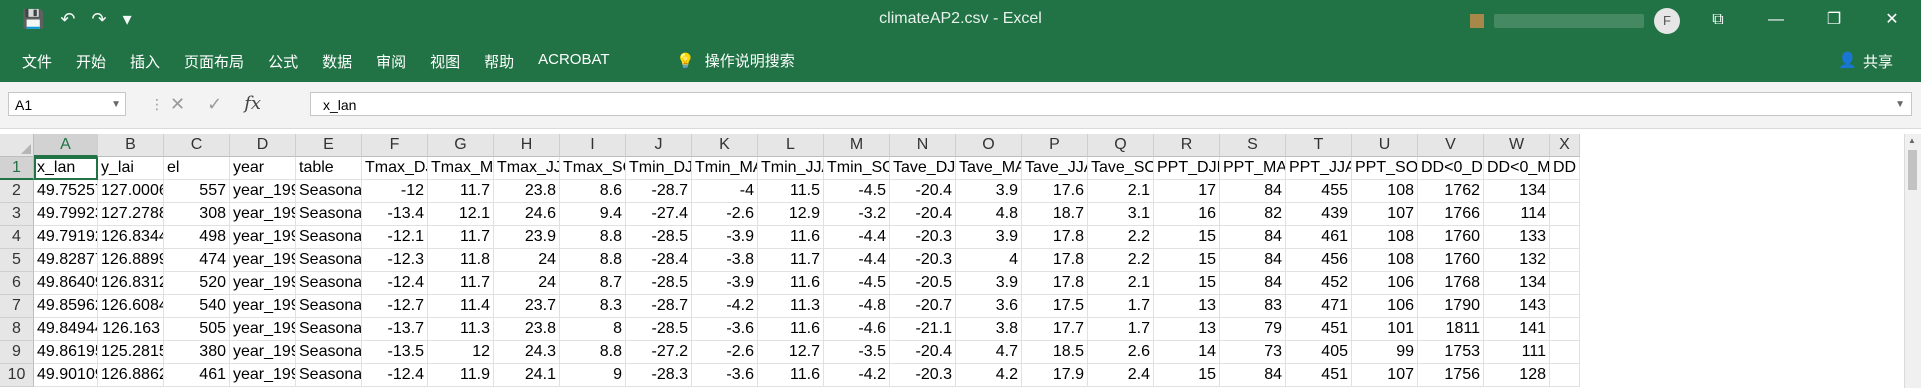  What do you see at coordinates (1121, 191) in the screenshot?
I see `cell-Q2: 2.1` at bounding box center [1121, 191].